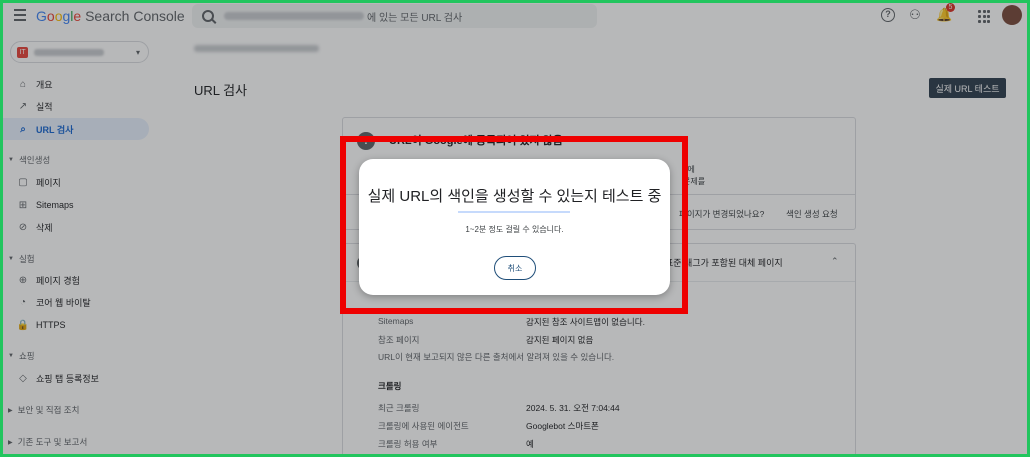 This screenshot has height=457, width=1030. I want to click on annotation-highlight-box, so click(514, 225).